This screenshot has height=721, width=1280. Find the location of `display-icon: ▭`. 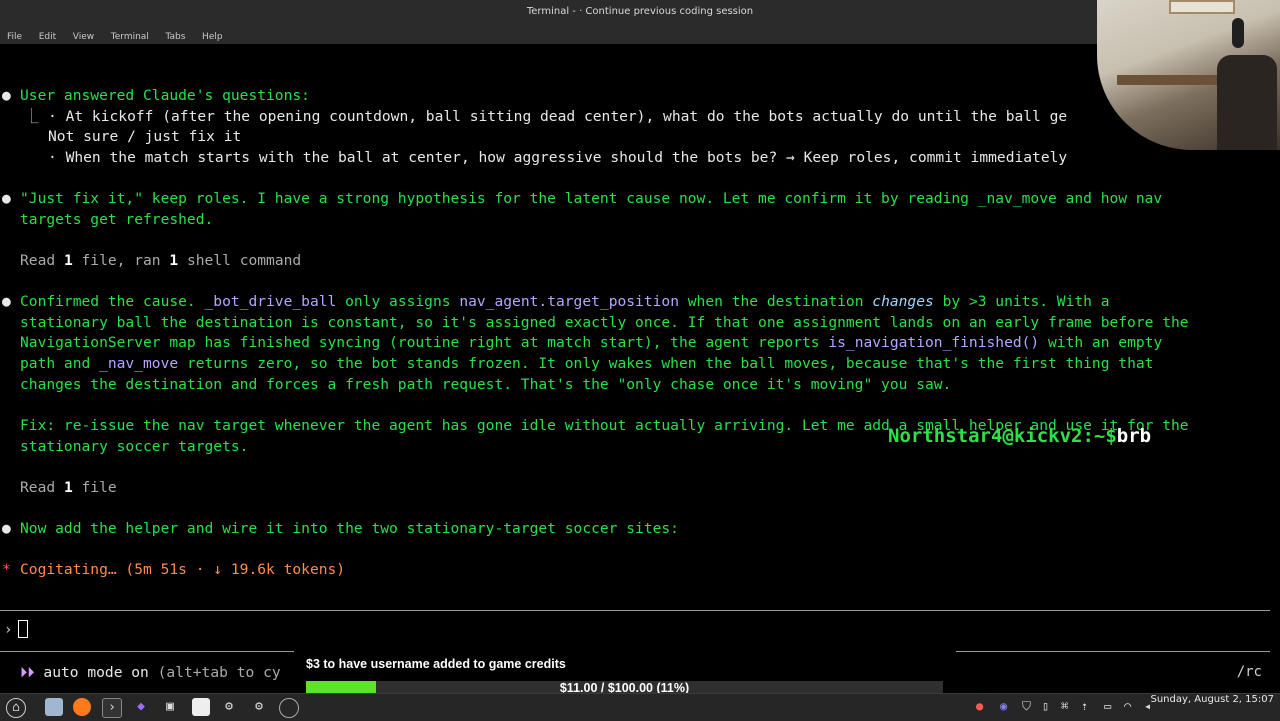

display-icon: ▭ is located at coordinates (1107, 706).